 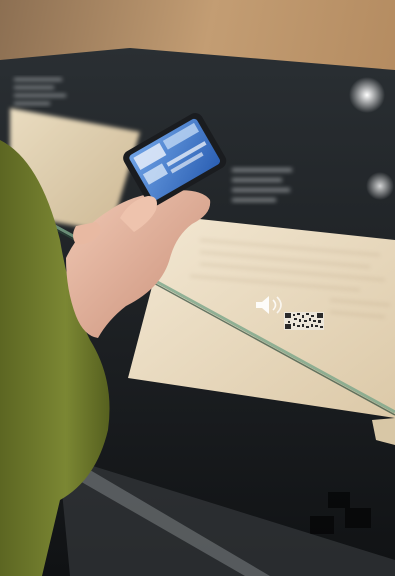 What do you see at coordinates (304, 321) in the screenshot?
I see `qr-code-icon` at bounding box center [304, 321].